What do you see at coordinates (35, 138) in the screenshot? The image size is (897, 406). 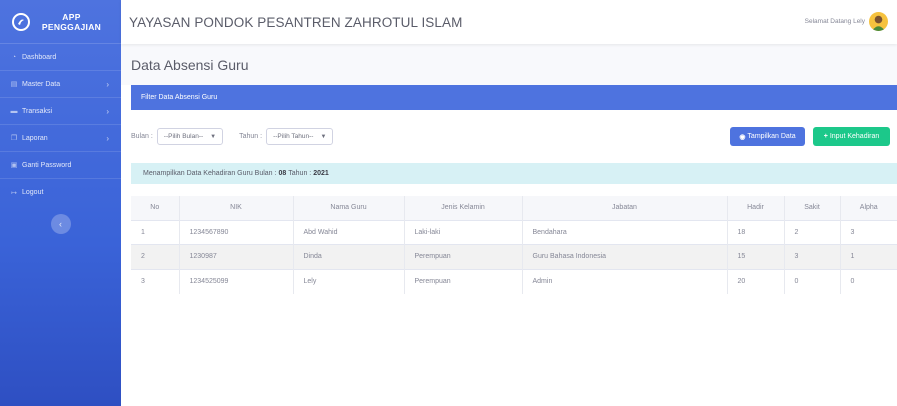 I see `sidebar-item-label: Laporan` at bounding box center [35, 138].